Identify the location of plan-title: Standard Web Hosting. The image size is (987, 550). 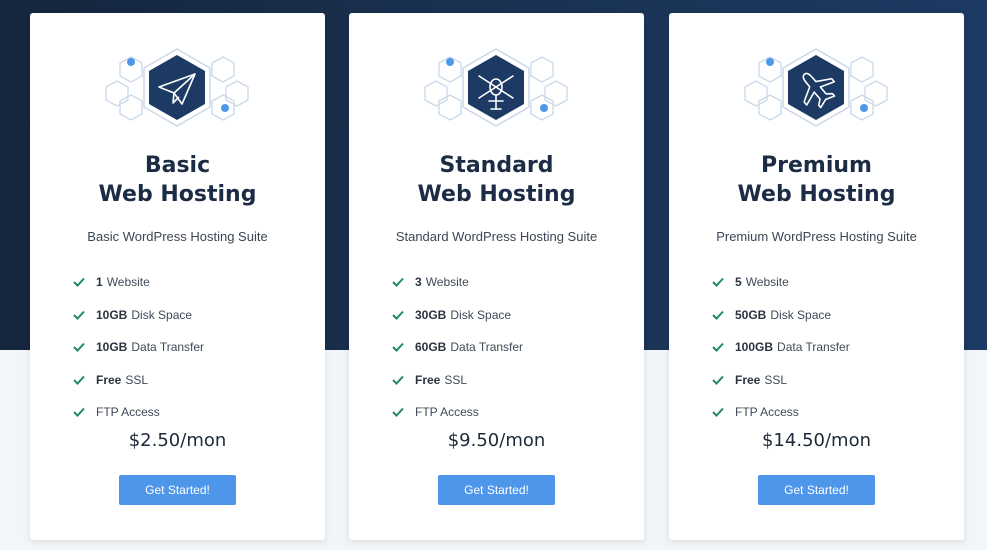
(496, 180).